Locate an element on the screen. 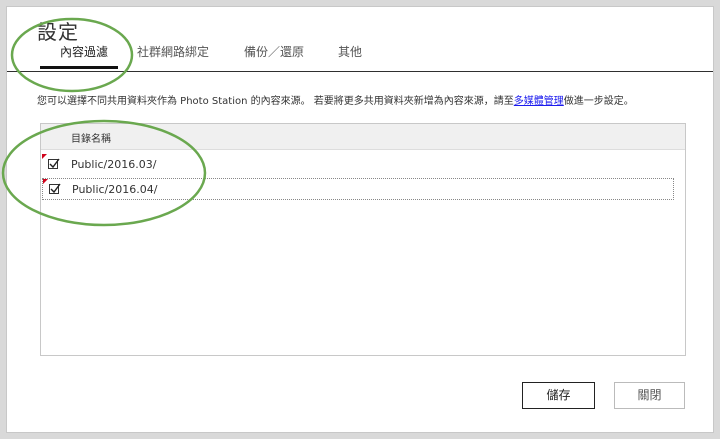 The image size is (720, 439). tab-social-network-binding: 社群網路綁定 is located at coordinates (173, 56).